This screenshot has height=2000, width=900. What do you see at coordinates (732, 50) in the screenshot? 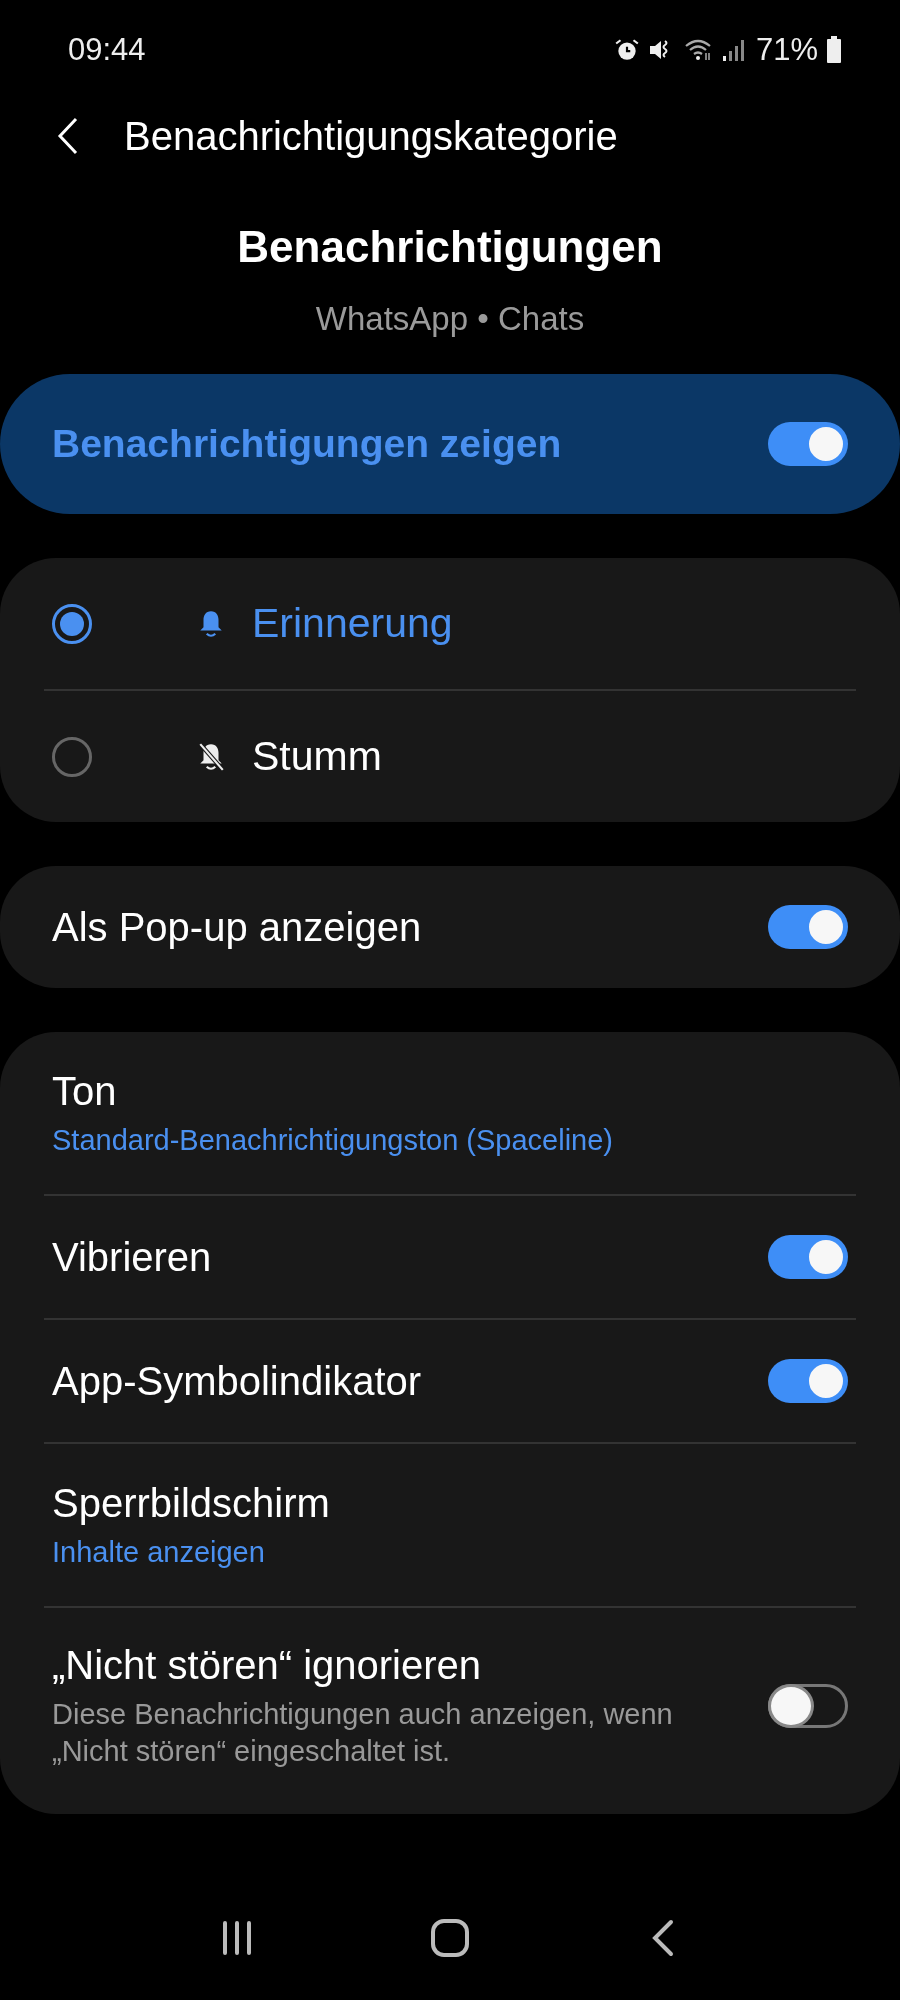
I see `signal-icon` at bounding box center [732, 50].